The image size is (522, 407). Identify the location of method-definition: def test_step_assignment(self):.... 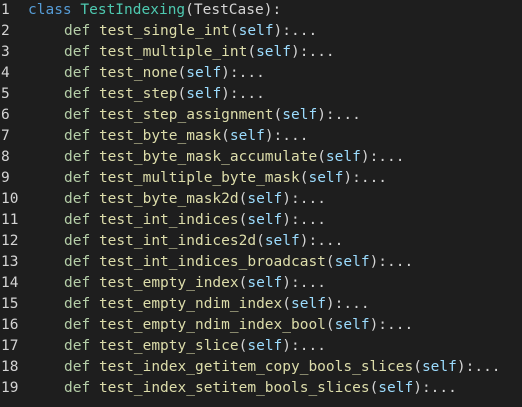
(194, 115).